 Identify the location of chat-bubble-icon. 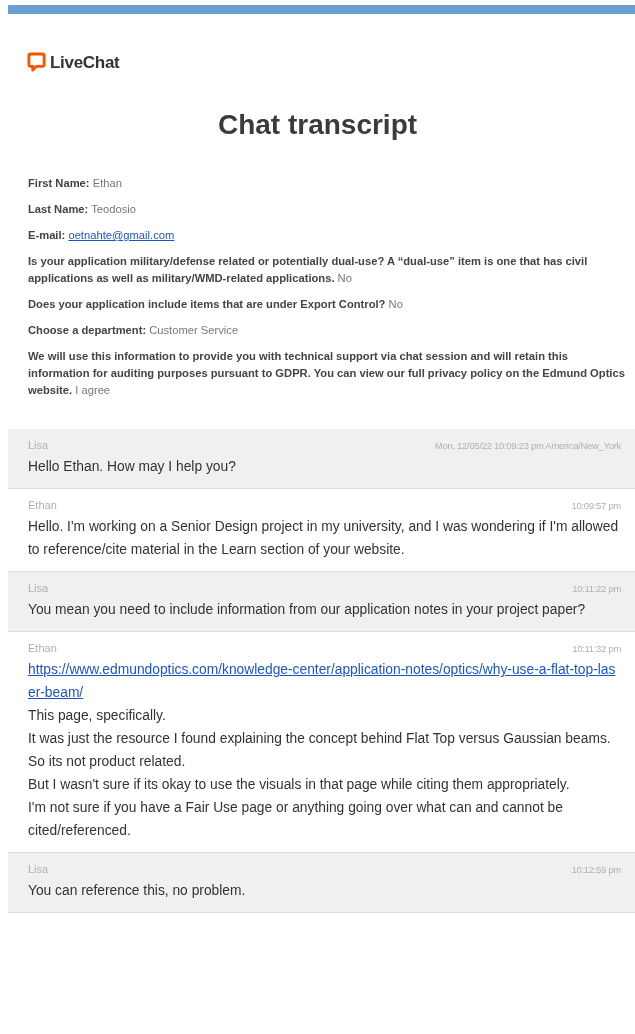
(36, 62).